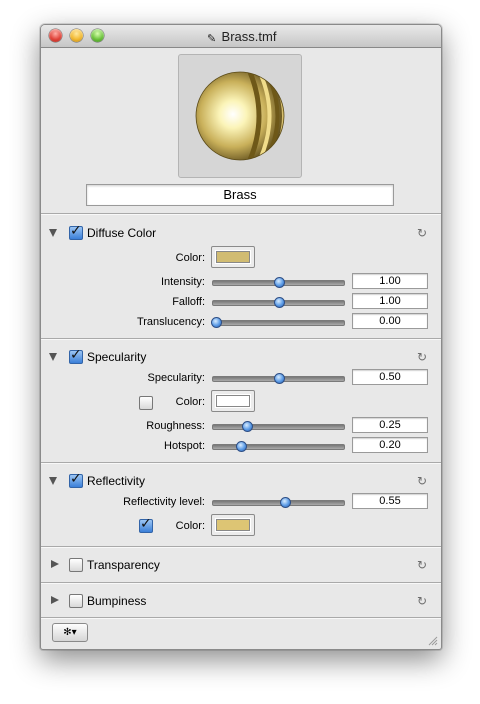 The image size is (480, 704). Describe the element at coordinates (170, 322) in the screenshot. I see `translucency-label: Translucency:` at that location.